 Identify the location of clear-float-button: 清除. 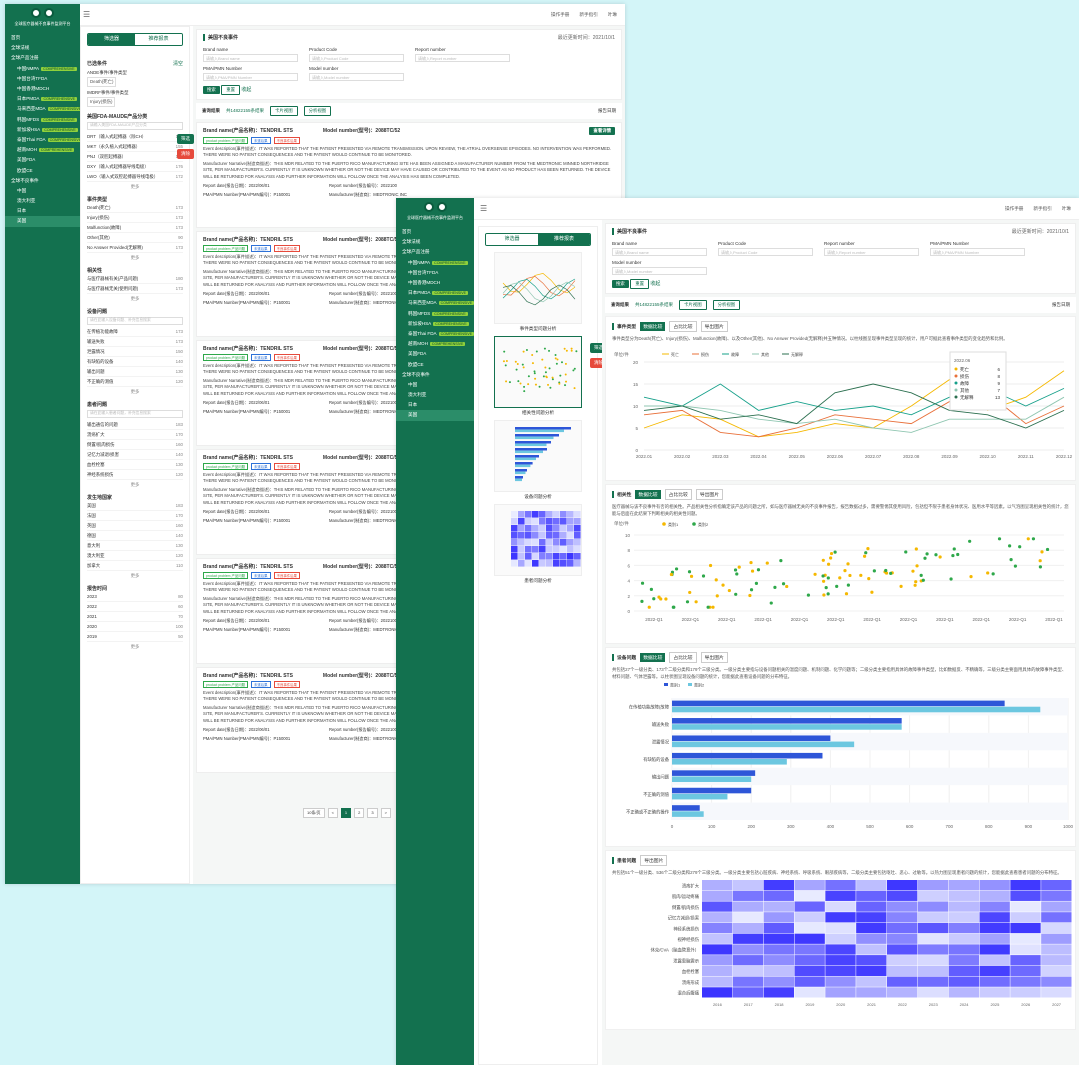
(185, 154).